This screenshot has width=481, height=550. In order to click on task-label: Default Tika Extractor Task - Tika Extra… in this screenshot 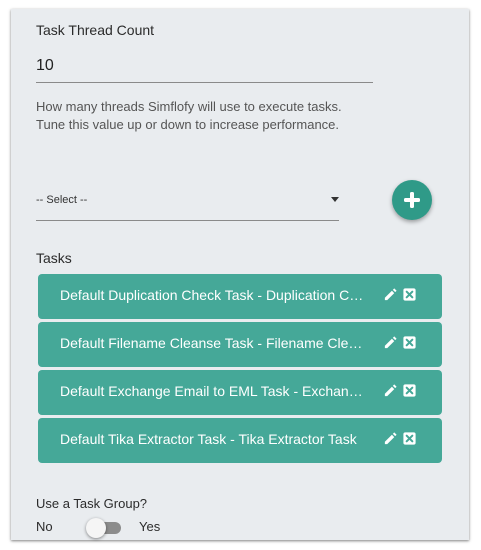, I will do `click(208, 439)`.